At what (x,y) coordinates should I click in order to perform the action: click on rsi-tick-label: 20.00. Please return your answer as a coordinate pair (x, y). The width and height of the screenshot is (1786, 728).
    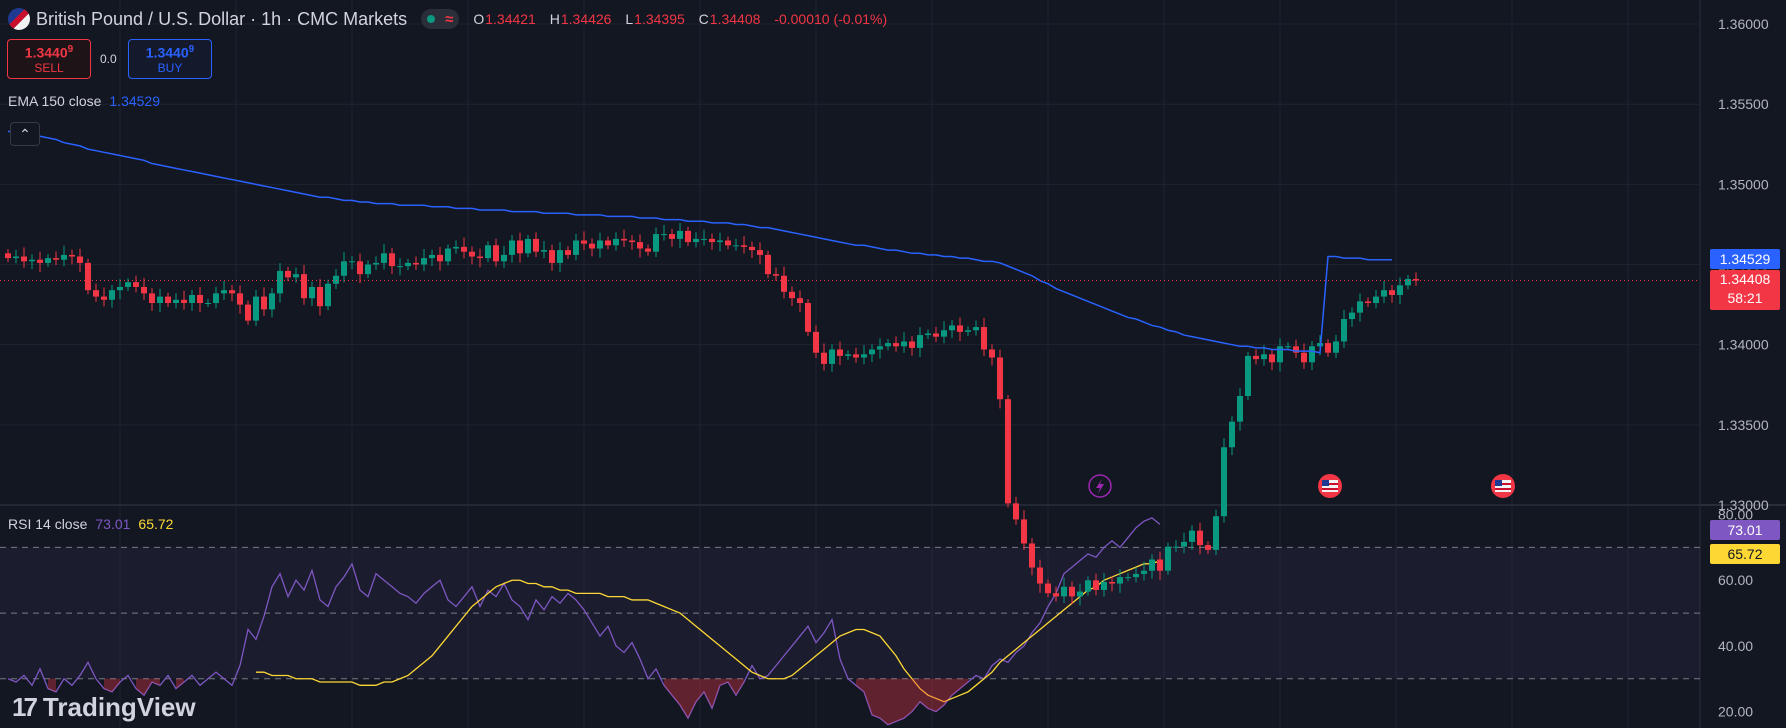
    Looking at the image, I should click on (1735, 712).